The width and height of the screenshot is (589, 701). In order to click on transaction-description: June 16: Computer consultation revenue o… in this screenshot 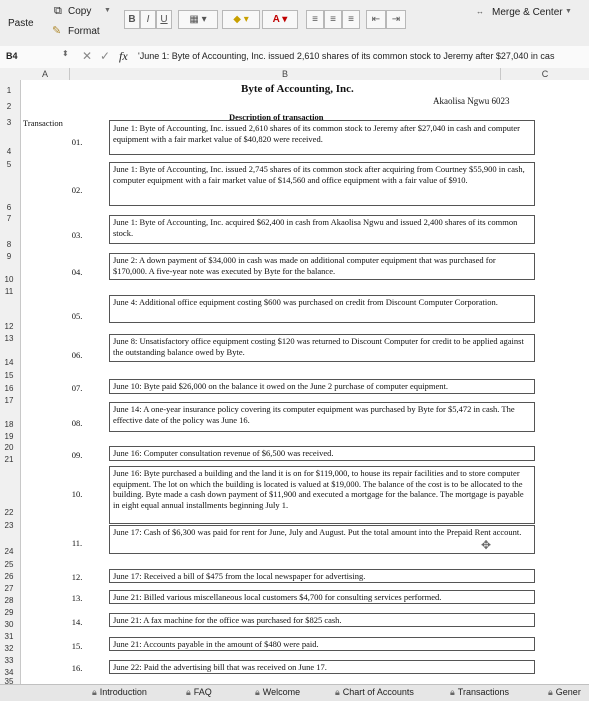, I will do `click(322, 453)`.